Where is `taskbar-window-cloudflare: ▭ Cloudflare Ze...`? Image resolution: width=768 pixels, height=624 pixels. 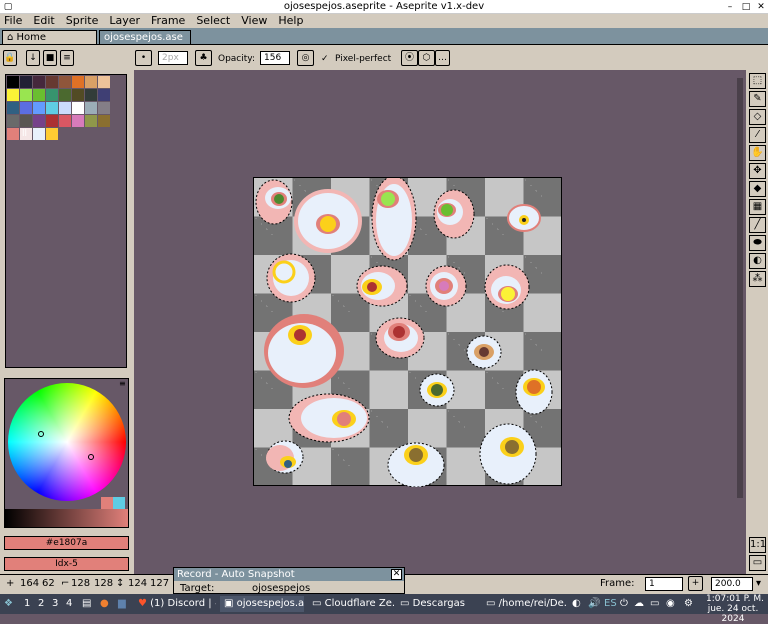 taskbar-window-cloudflare: ▭ Cloudflare Ze... is located at coordinates (351, 604).